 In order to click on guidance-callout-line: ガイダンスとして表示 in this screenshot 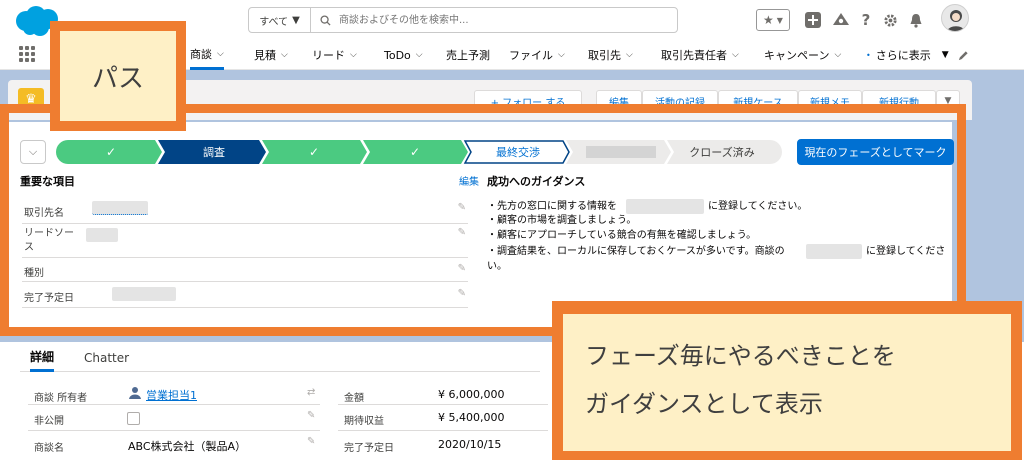, I will do `click(704, 404)`.